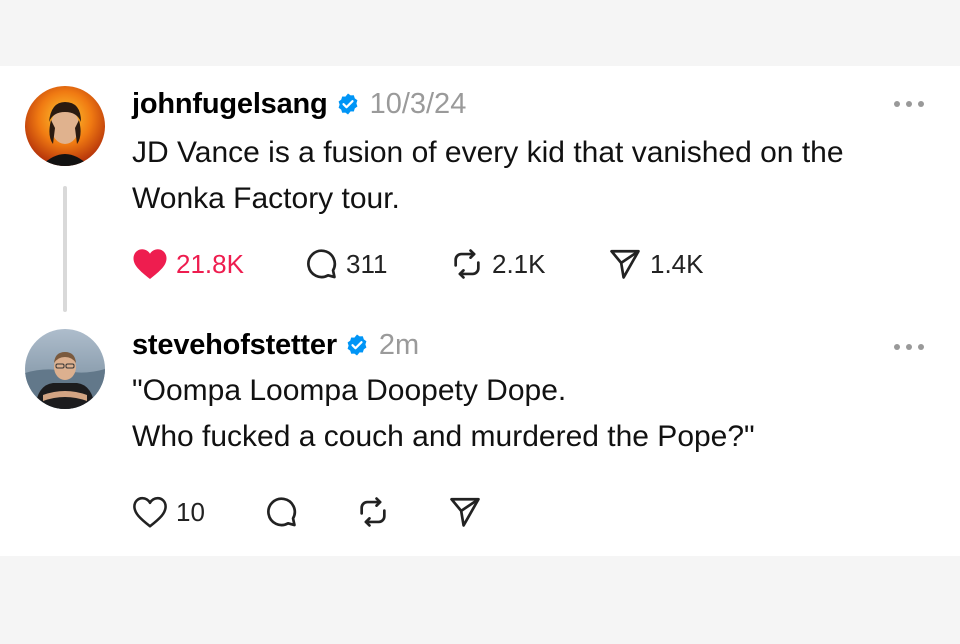  I want to click on repost-count: 2.1K, so click(519, 263).